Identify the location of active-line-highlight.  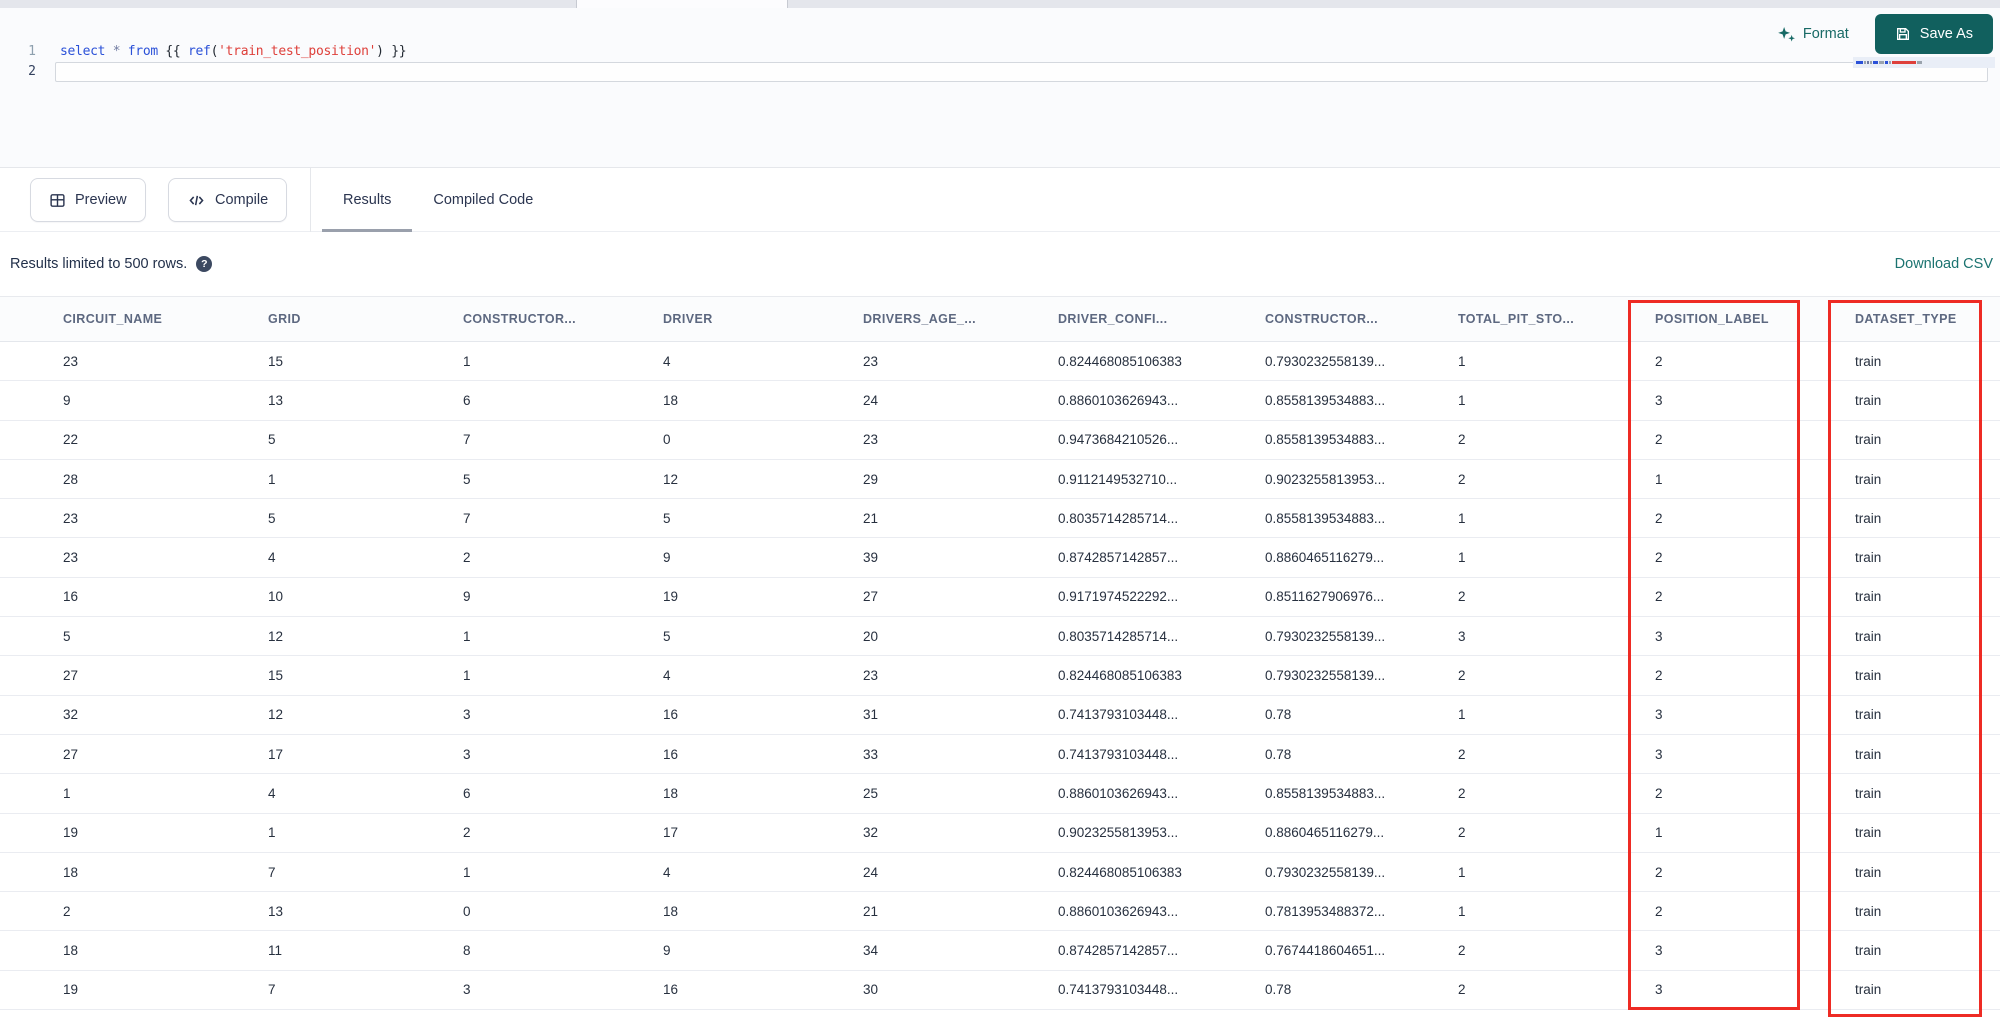
(1021, 72).